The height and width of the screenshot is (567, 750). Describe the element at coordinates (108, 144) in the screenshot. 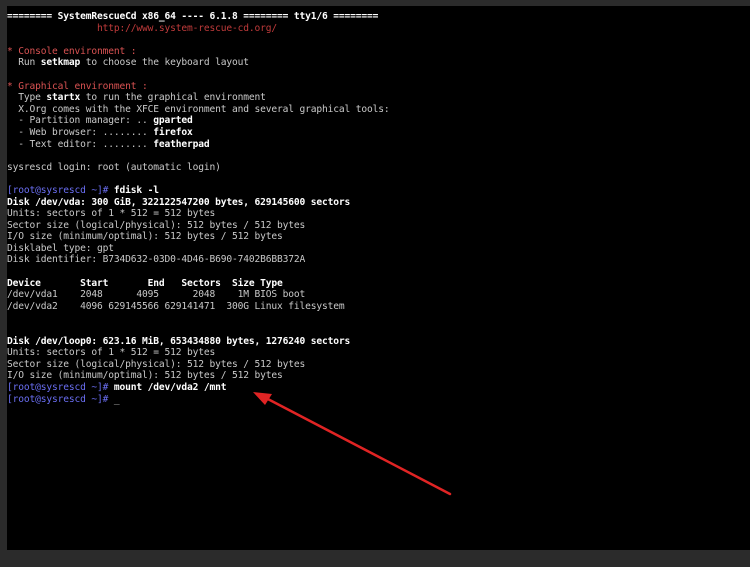

I see `tool-text-editor: - Text editor: ........ featherpad` at that location.